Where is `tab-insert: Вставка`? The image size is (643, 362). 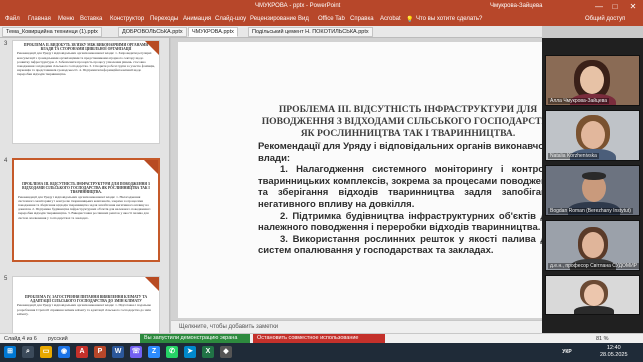
tab-insert: Вставка is located at coordinates (91, 19).